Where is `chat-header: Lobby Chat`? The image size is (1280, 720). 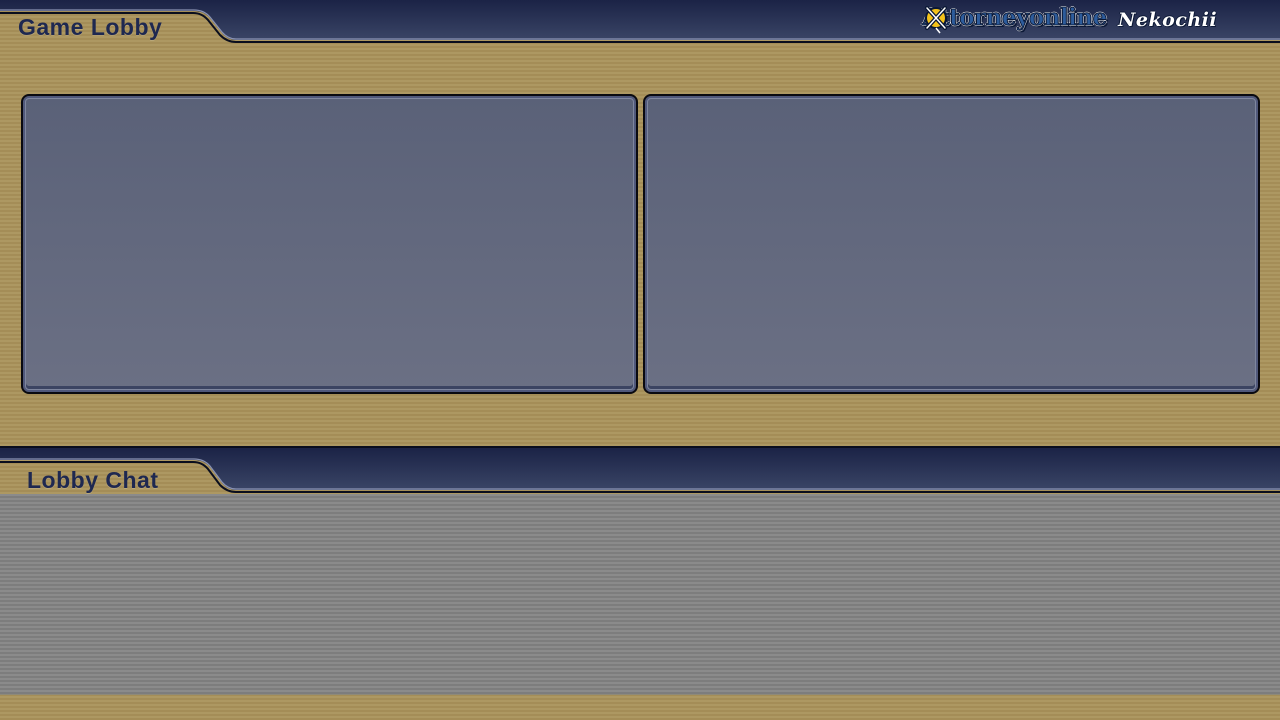
chat-header: Lobby Chat is located at coordinates (640, 470).